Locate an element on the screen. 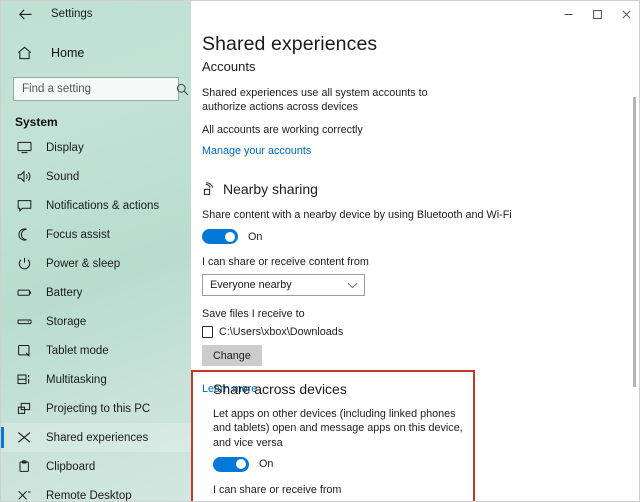  sidebar-item-home: Home is located at coordinates (96, 53).